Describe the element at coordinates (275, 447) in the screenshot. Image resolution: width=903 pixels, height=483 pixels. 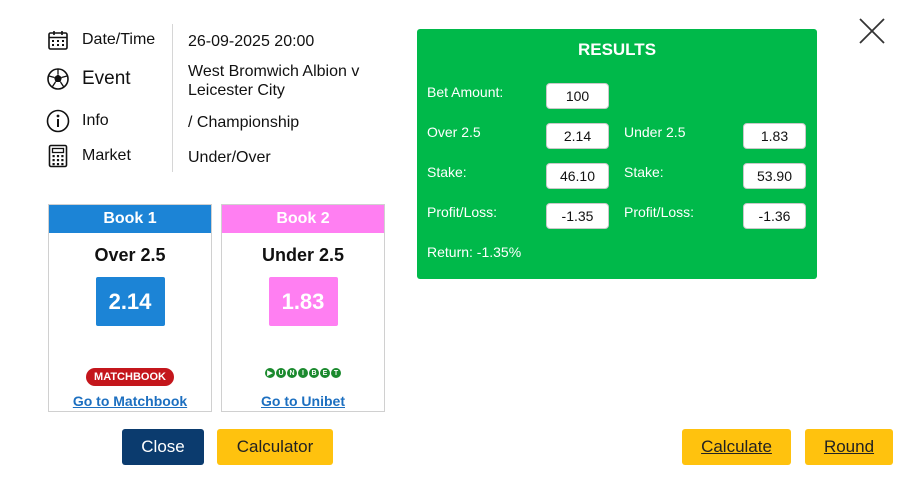
I see `calculator-button: Calculator` at that location.